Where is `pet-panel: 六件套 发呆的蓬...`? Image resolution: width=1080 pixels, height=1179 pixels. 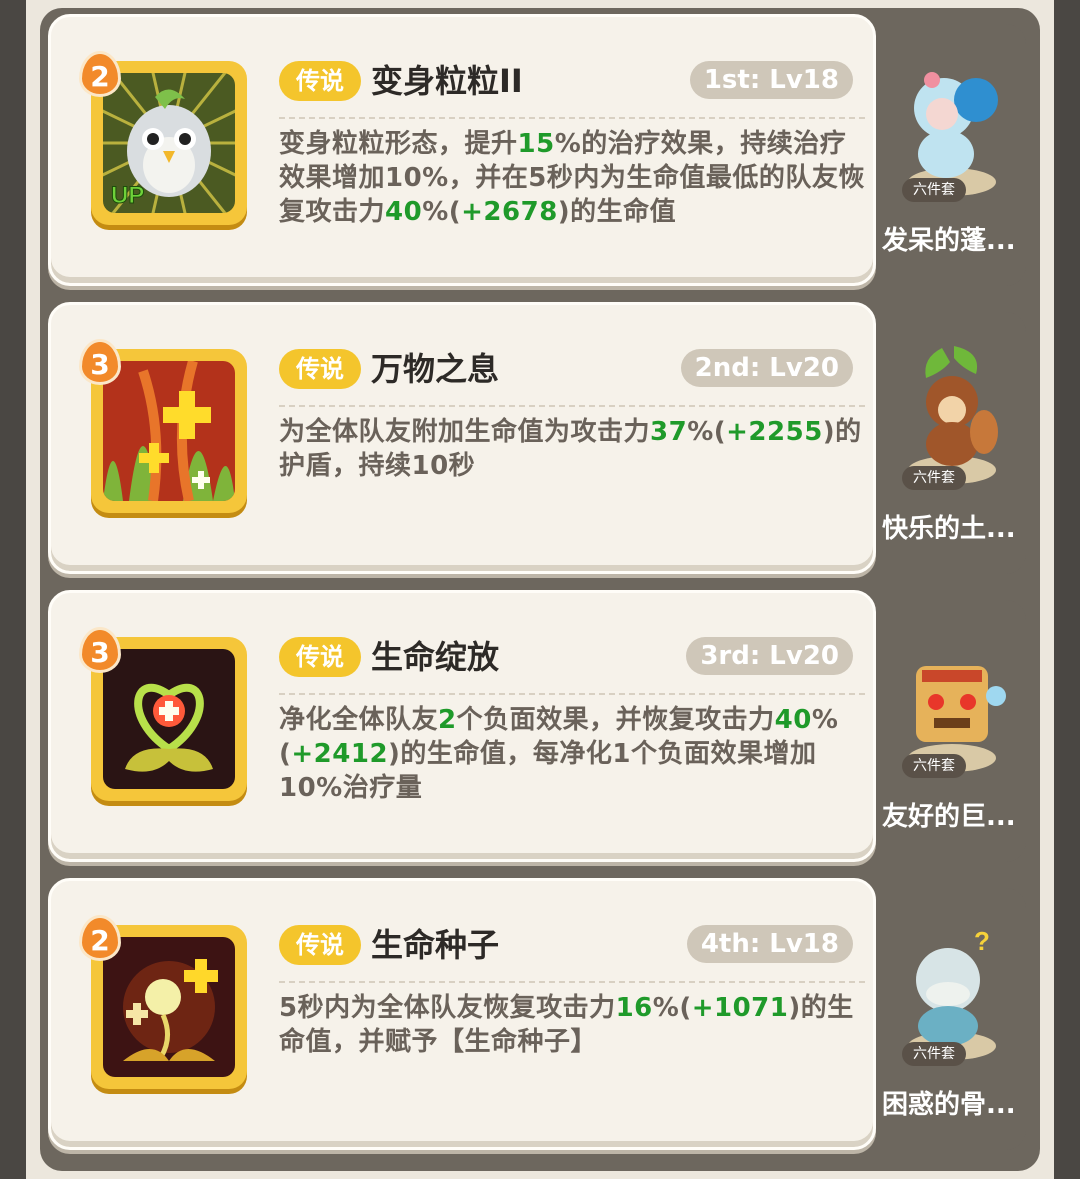 pet-panel: 六件套 发呆的蓬... is located at coordinates (949, 155).